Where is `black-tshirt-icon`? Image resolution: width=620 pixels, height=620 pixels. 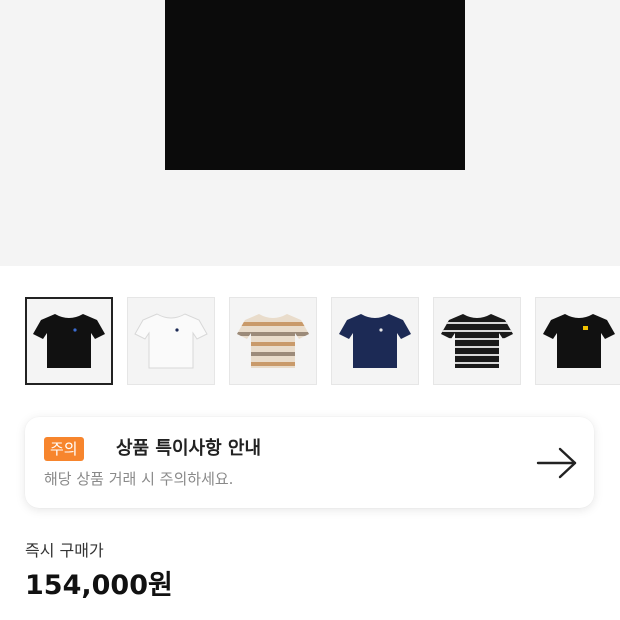
black-tshirt-icon is located at coordinates (69, 341).